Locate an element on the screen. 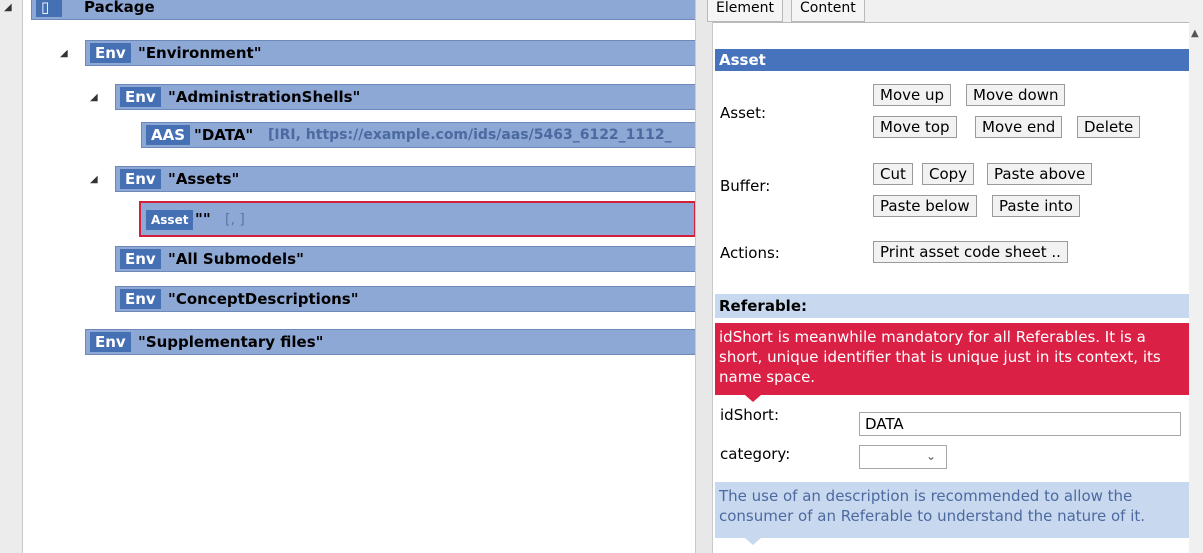  asset-tag: Asset is located at coordinates (170, 220).